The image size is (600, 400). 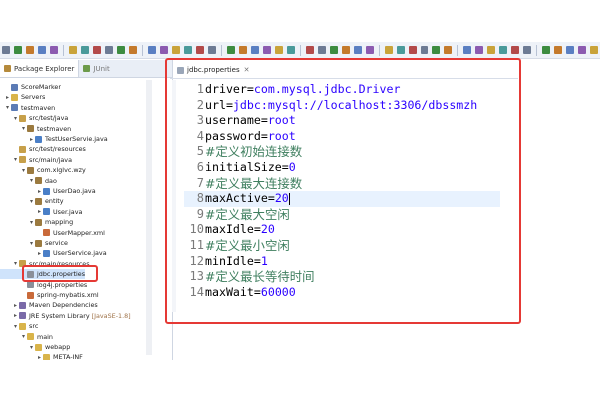 What do you see at coordinates (48, 191) in the screenshot?
I see `tree-item: ▸ UserDao.java` at bounding box center [48, 191].